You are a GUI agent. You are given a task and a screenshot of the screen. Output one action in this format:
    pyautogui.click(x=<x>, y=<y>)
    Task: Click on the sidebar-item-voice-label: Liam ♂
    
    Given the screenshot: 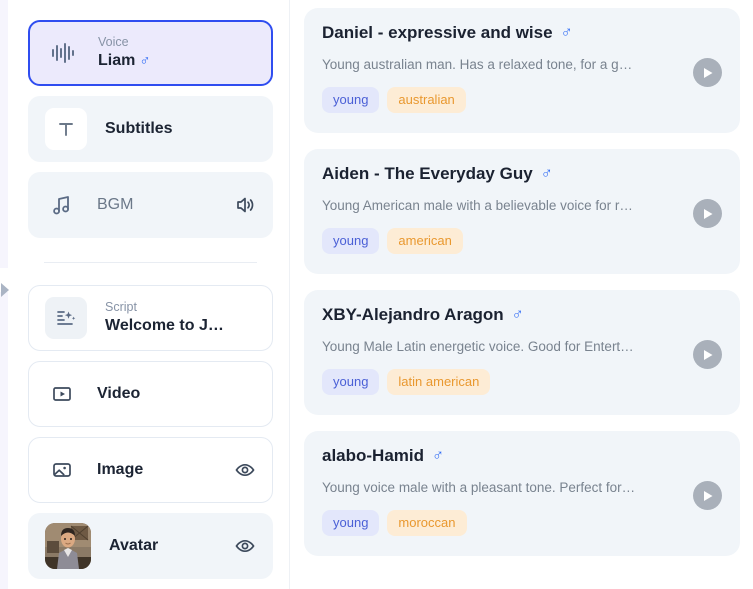 What is the action you would take?
    pyautogui.click(x=124, y=61)
    